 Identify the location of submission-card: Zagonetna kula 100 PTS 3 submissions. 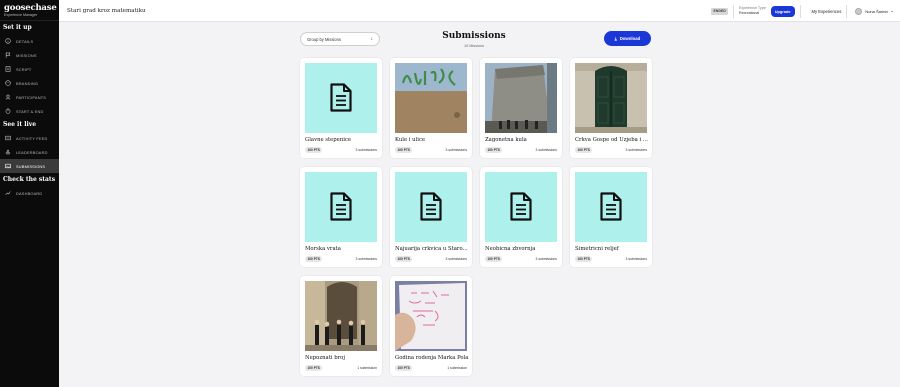
(521, 108).